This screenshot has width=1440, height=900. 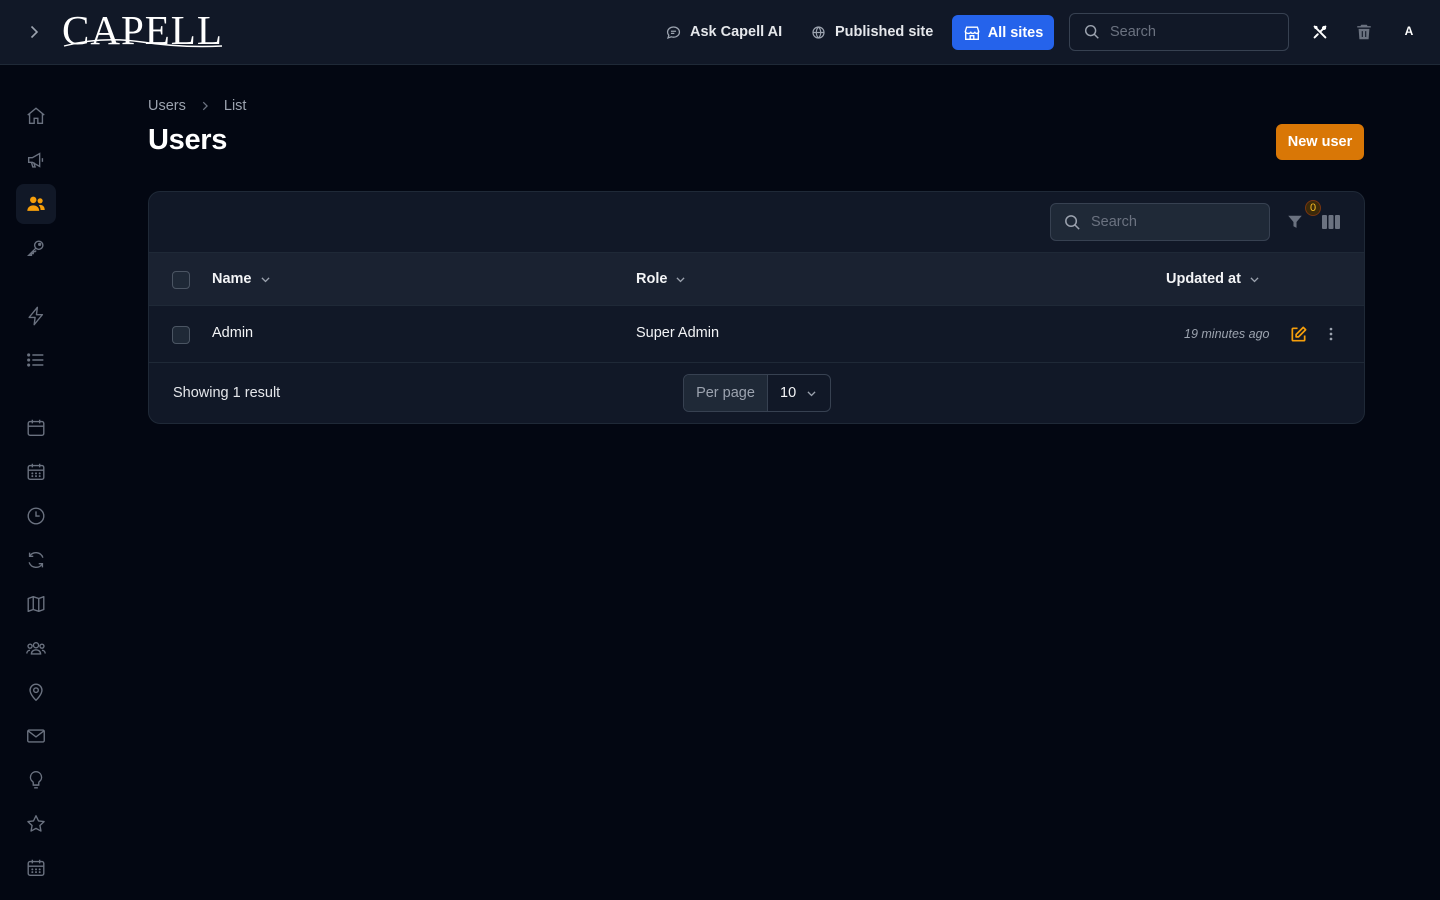 What do you see at coordinates (143, 43) in the screenshot?
I see `logo-swoosh-icon` at bounding box center [143, 43].